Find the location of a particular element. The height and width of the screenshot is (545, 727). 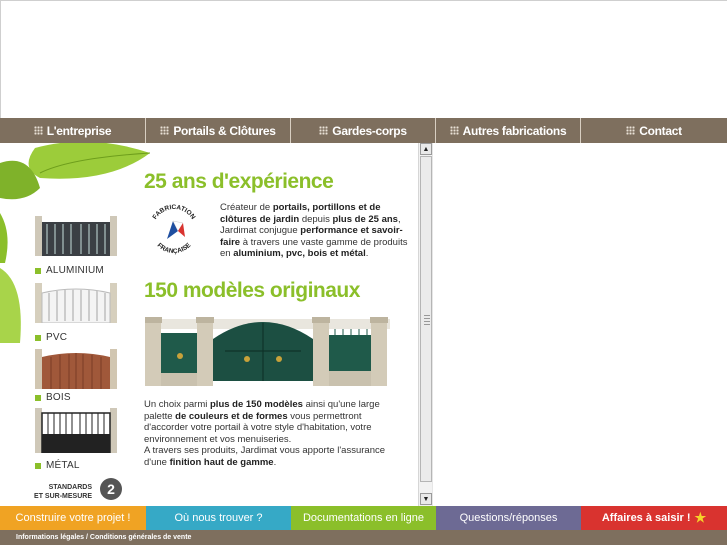

nav-label: Portails & Clôtures is located at coordinates (224, 130).